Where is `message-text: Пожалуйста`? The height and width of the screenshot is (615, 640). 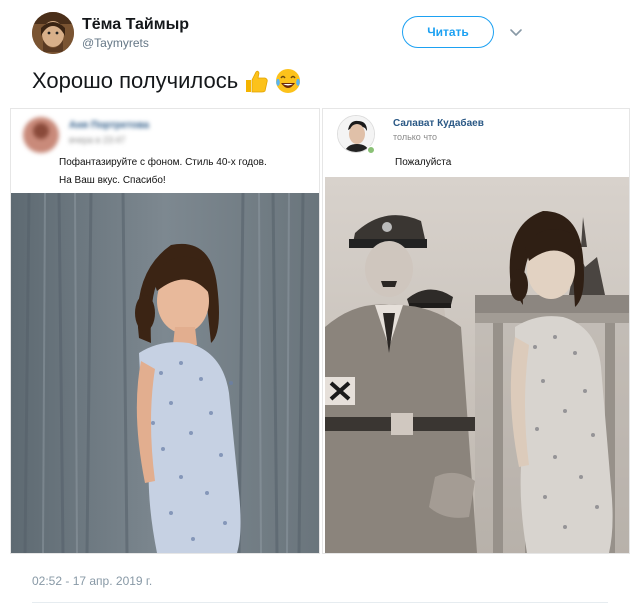
message-text: Пожалуйста is located at coordinates (423, 162).